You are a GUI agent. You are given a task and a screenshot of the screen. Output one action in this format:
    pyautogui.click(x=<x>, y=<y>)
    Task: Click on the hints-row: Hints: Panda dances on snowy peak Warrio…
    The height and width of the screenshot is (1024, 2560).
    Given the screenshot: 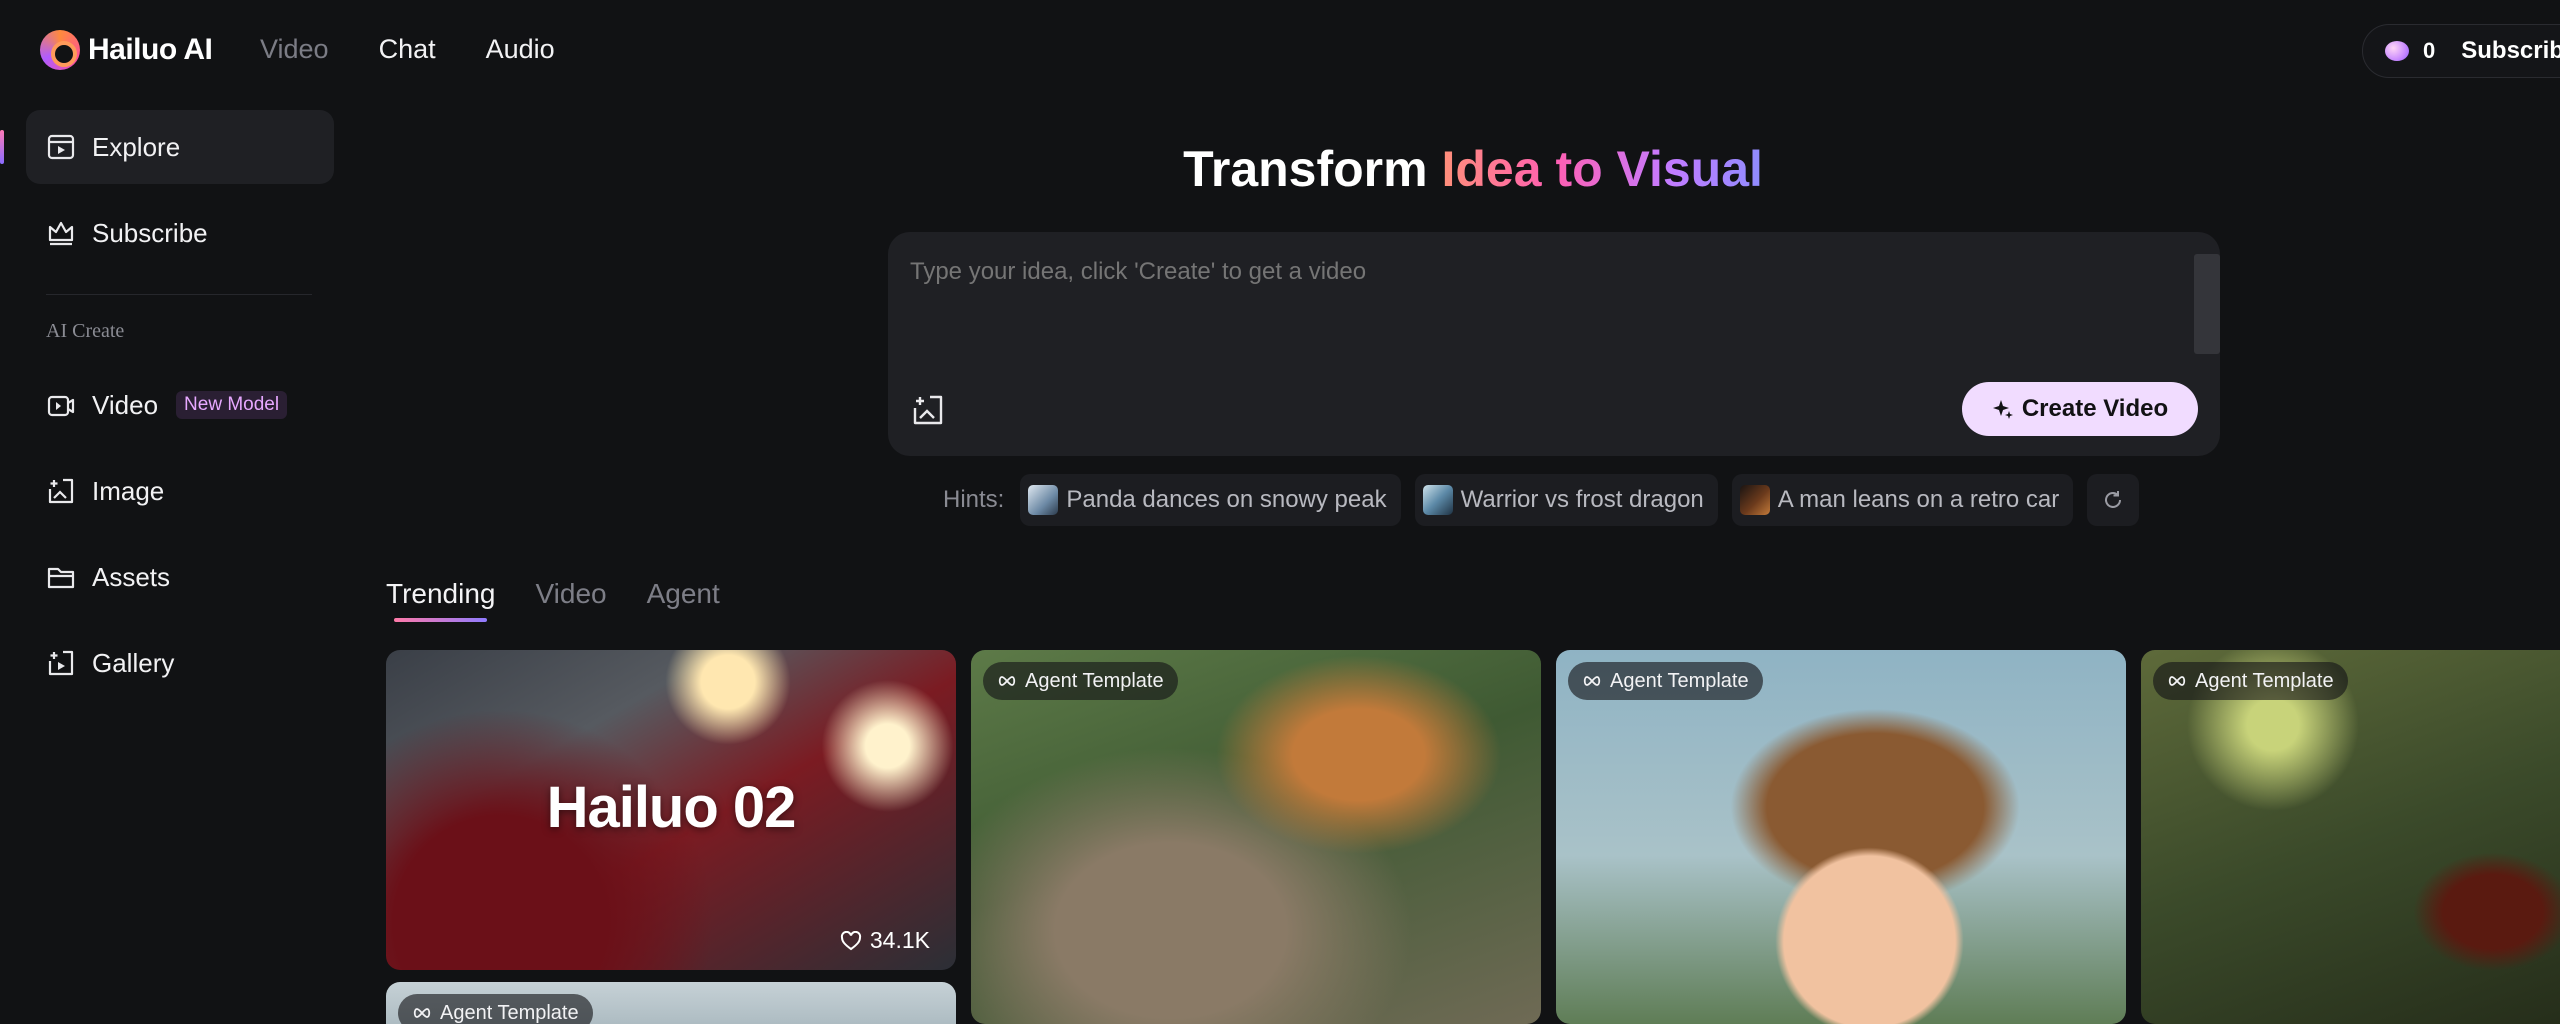 What is the action you would take?
    pyautogui.click(x=1541, y=500)
    